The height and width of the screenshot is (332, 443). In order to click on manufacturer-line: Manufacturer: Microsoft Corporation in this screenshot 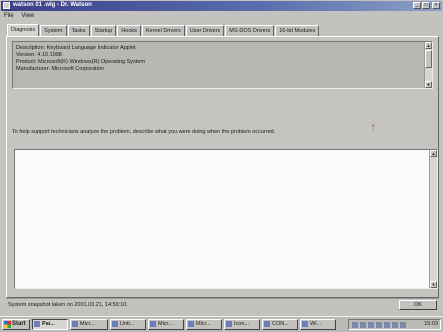, I will do `click(60, 69)`.